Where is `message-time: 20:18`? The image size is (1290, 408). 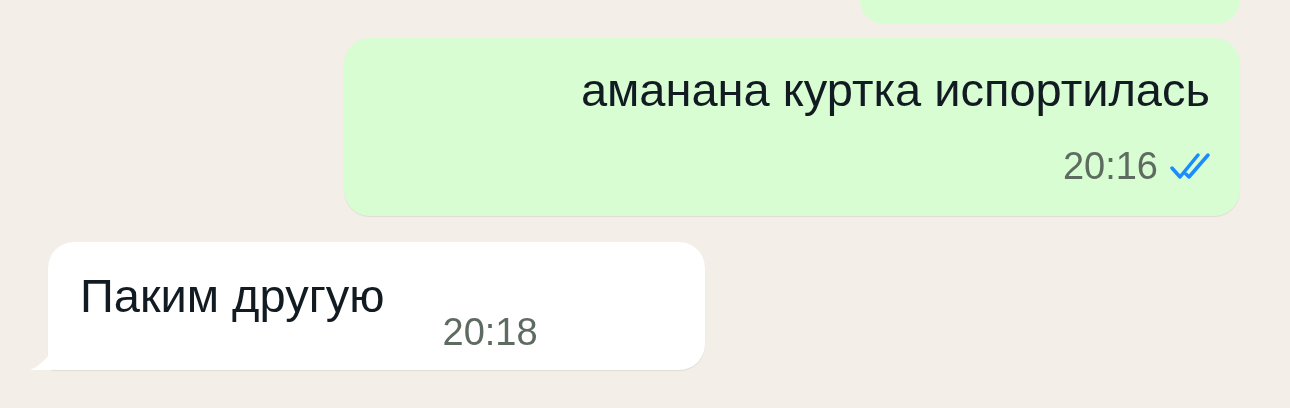 message-time: 20:18 is located at coordinates (490, 332).